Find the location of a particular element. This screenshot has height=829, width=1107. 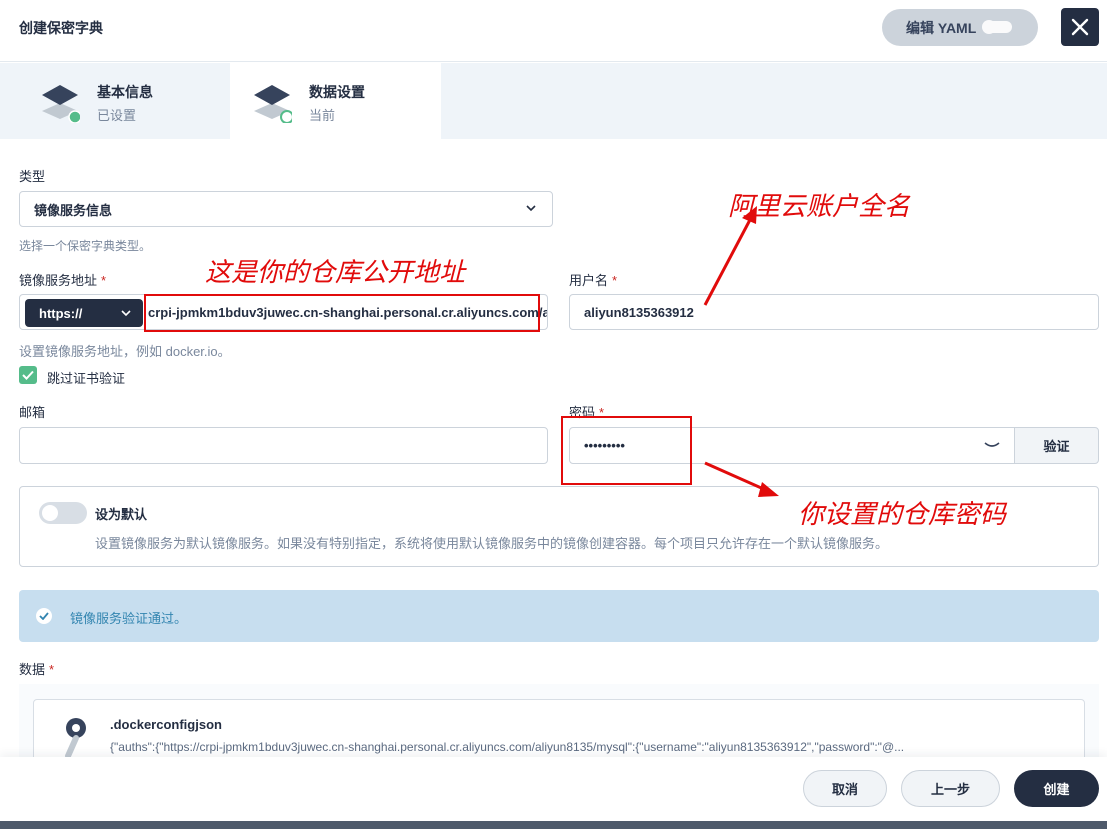

step-data-settings: 数据设置 当前 is located at coordinates (335, 101).